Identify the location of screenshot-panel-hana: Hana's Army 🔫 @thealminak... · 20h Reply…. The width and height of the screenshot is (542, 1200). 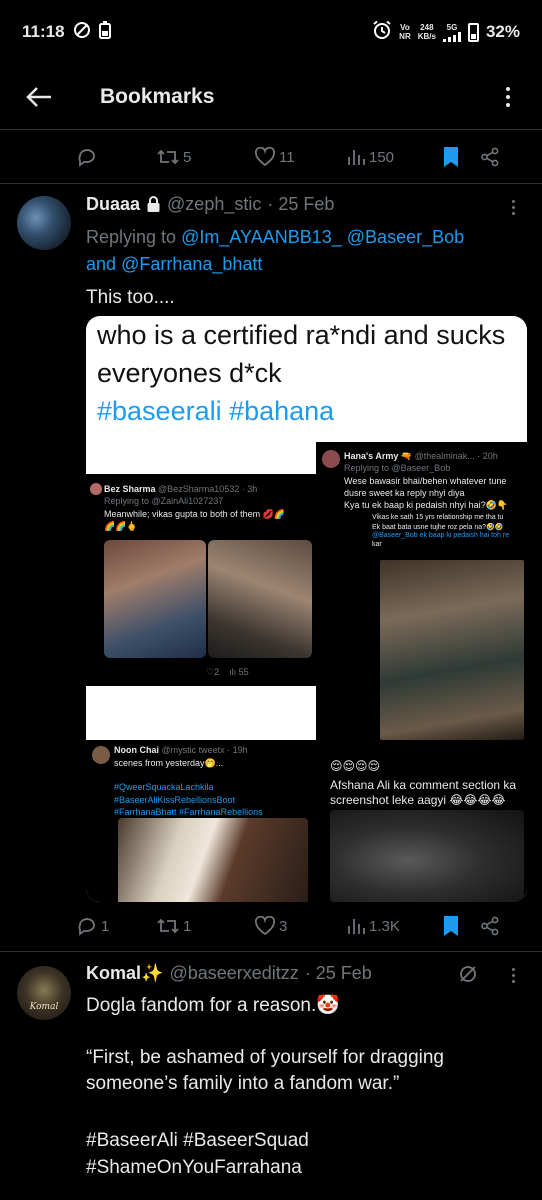
(421, 594).